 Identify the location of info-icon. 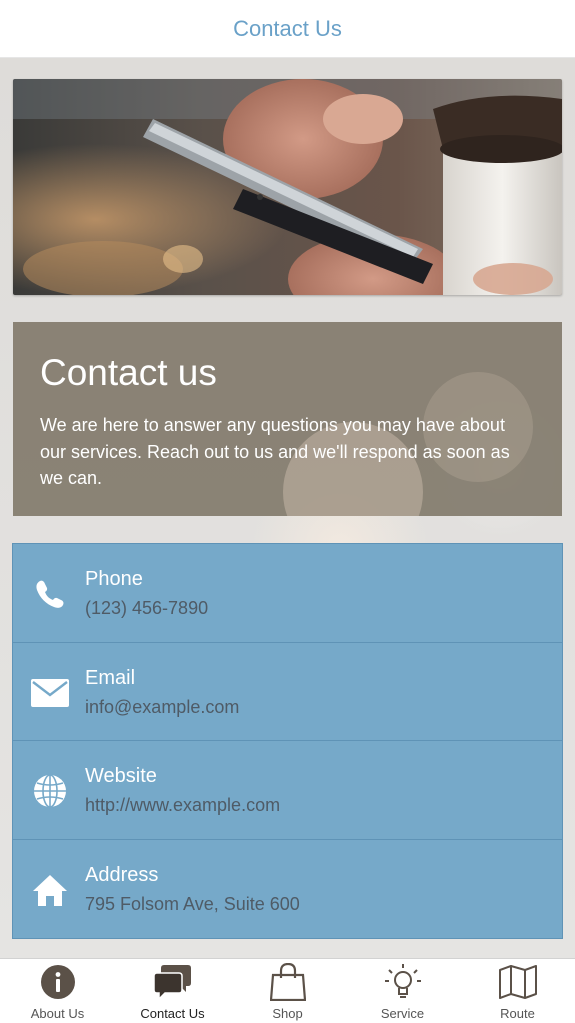
(58, 982).